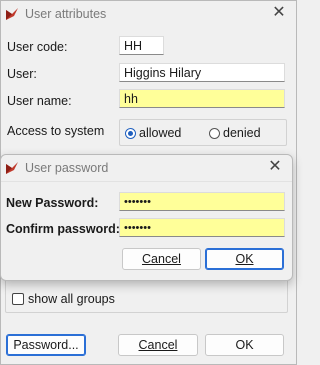 Image resolution: width=320 pixels, height=365 pixels. What do you see at coordinates (160, 133) in the screenshot?
I see `access-allowed-label: allowed` at bounding box center [160, 133].